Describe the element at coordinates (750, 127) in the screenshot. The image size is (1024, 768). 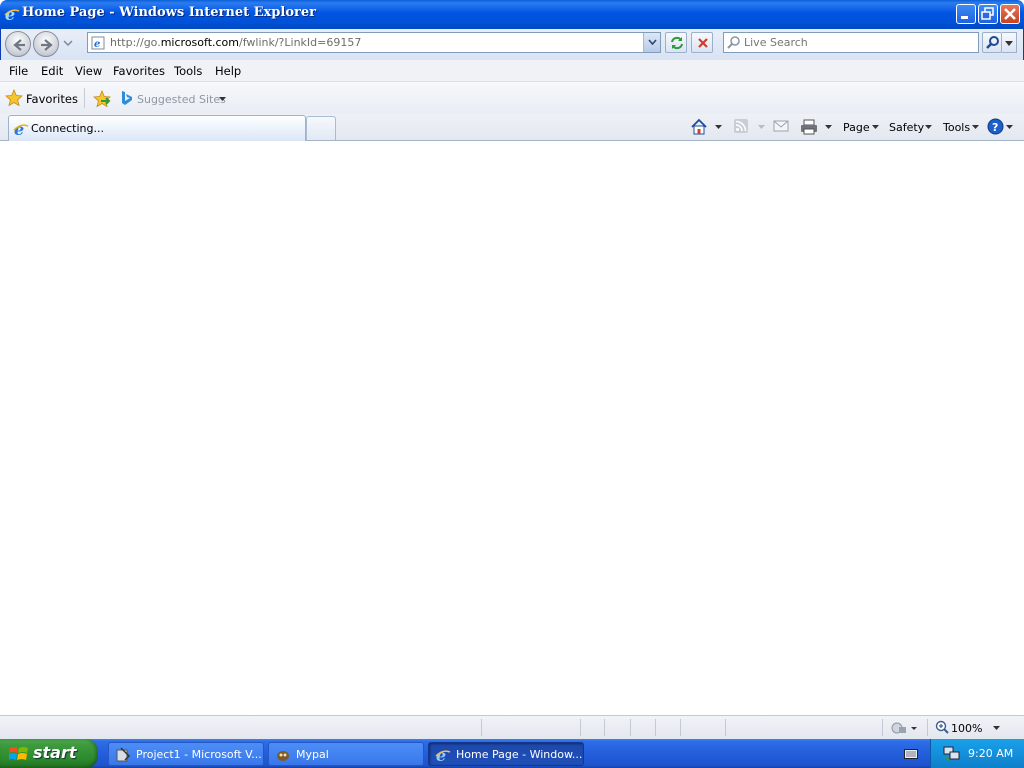
I see `feeds-button` at that location.